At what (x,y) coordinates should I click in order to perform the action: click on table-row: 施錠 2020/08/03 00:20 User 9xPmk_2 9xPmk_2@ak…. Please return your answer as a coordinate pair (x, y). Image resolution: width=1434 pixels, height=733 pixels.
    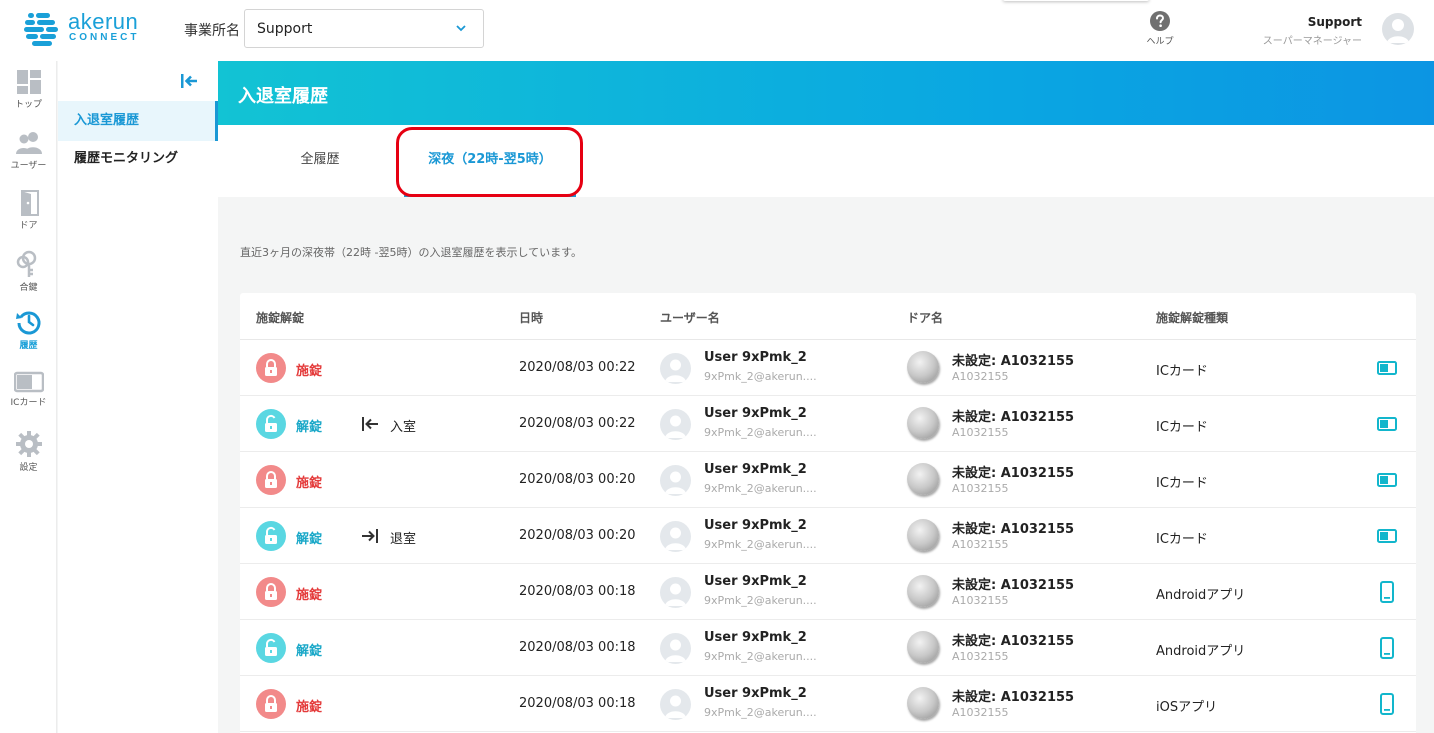
    Looking at the image, I should click on (828, 480).